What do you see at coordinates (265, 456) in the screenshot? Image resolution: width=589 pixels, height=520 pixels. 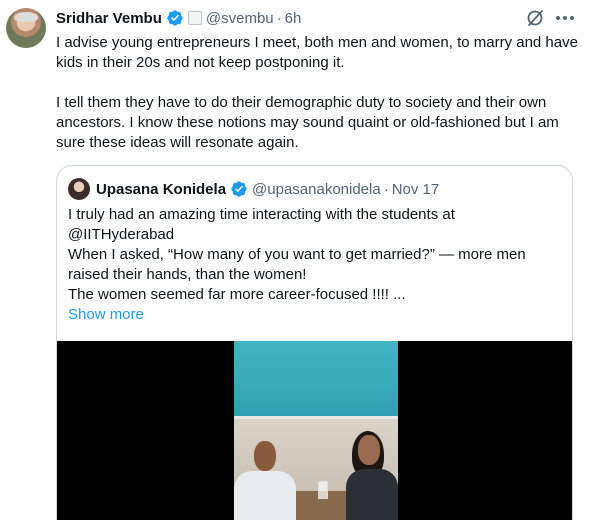 I see `man-head` at bounding box center [265, 456].